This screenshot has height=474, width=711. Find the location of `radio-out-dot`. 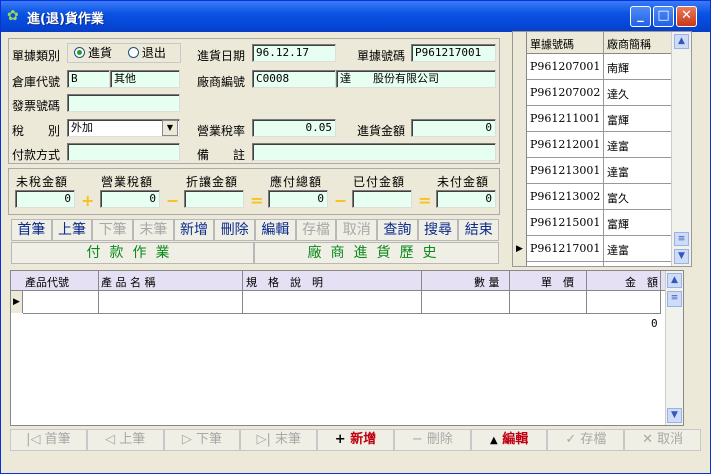

radio-out-dot is located at coordinates (133, 52).